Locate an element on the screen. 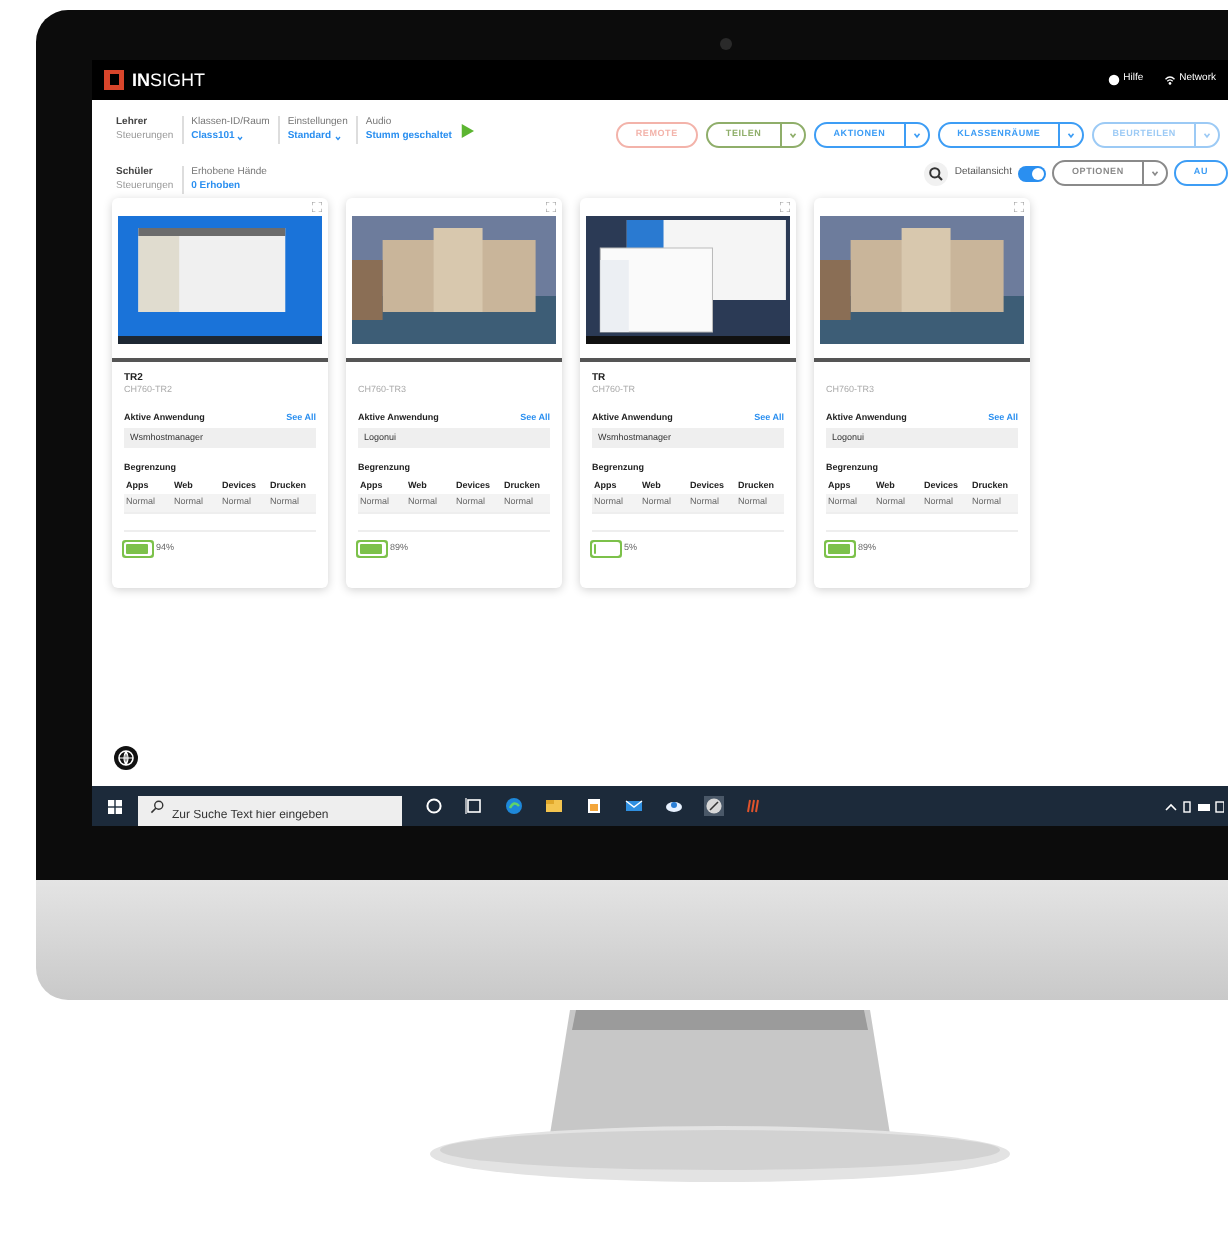 This screenshot has width=1228, height=1252. browser-icon is located at coordinates (514, 806).